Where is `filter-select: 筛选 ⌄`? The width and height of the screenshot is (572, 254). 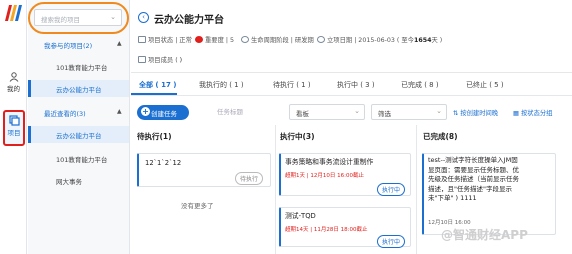
filter-select: 筛选 ⌄ is located at coordinates (409, 112).